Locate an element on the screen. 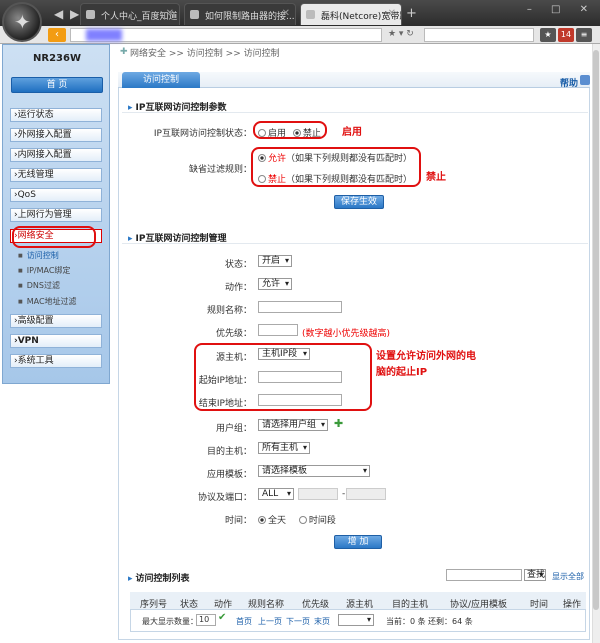 The height and width of the screenshot is (643, 600). first-page-link: 首页 is located at coordinates (244, 621).